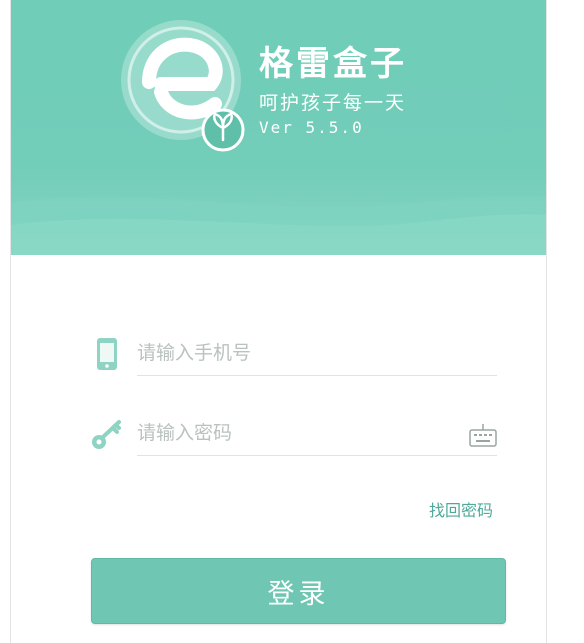  What do you see at coordinates (298, 591) in the screenshot?
I see `login-button: 登录` at bounding box center [298, 591].